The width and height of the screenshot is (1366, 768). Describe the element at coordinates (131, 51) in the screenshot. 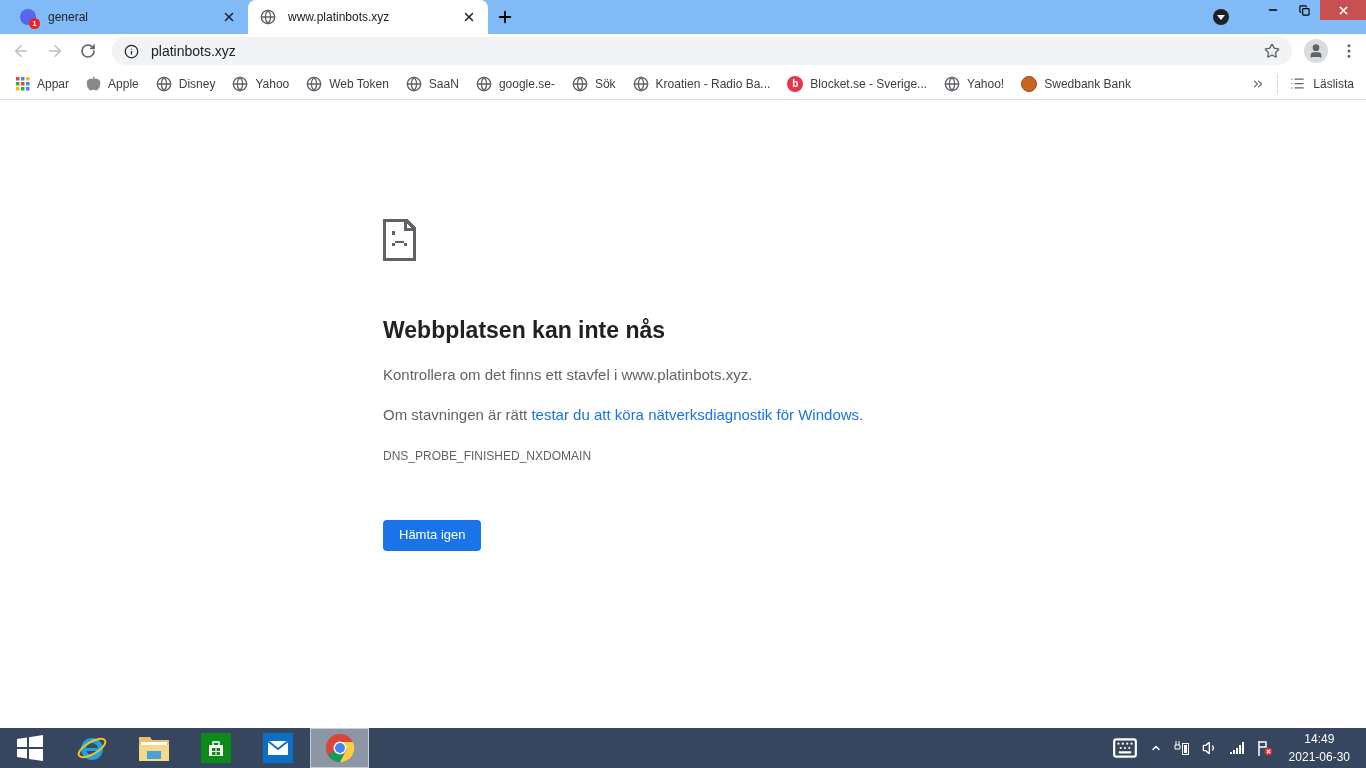

I see `info-icon` at that location.